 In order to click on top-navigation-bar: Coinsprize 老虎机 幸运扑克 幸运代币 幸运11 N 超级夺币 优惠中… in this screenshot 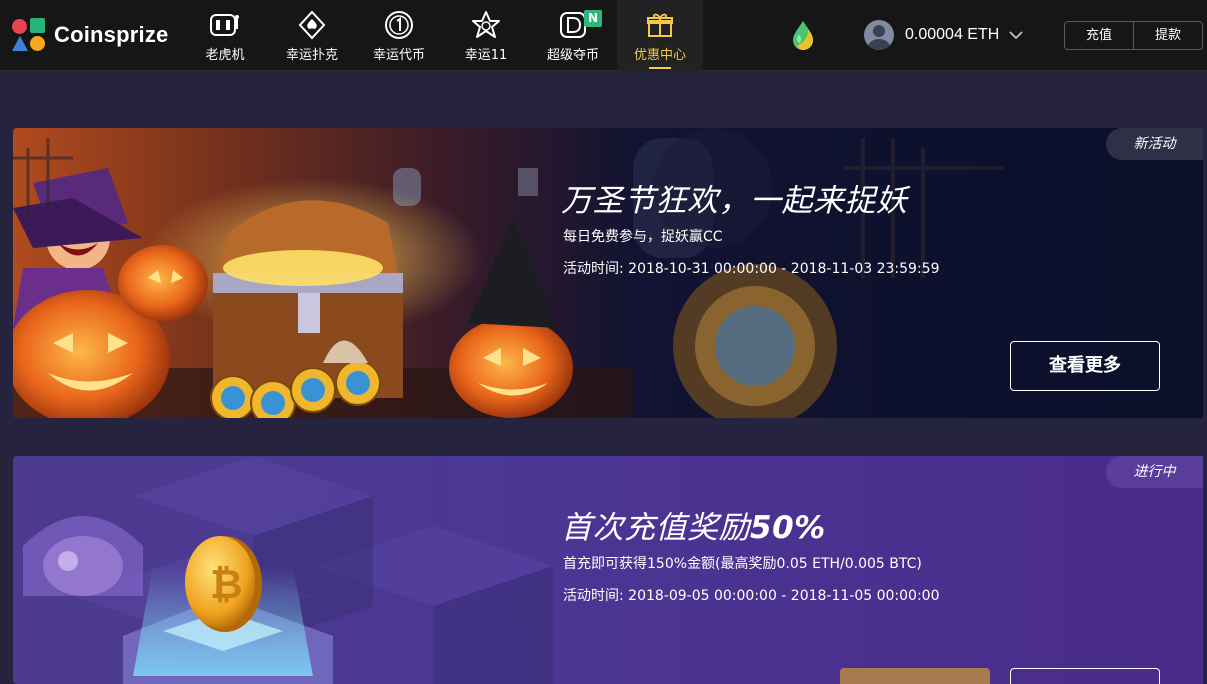, I will do `click(603, 35)`.